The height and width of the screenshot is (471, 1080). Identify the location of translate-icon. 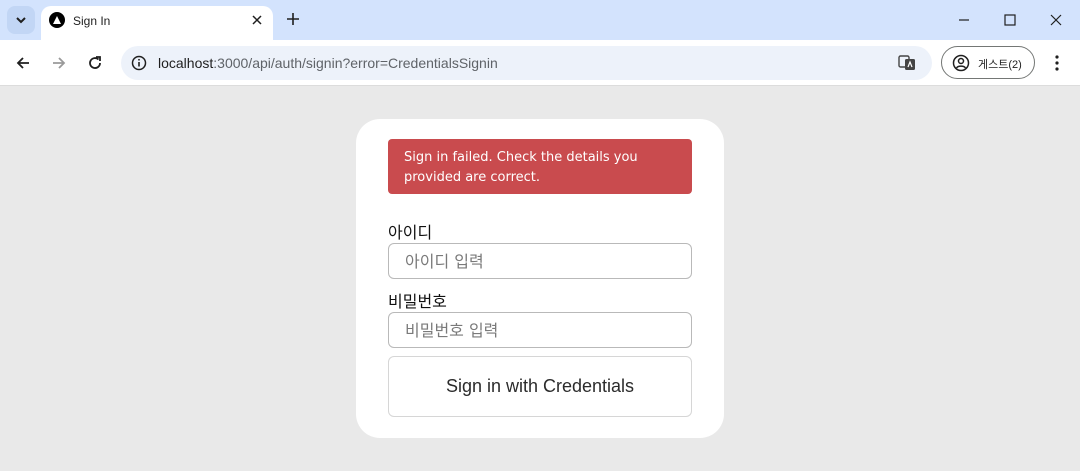
(906, 62).